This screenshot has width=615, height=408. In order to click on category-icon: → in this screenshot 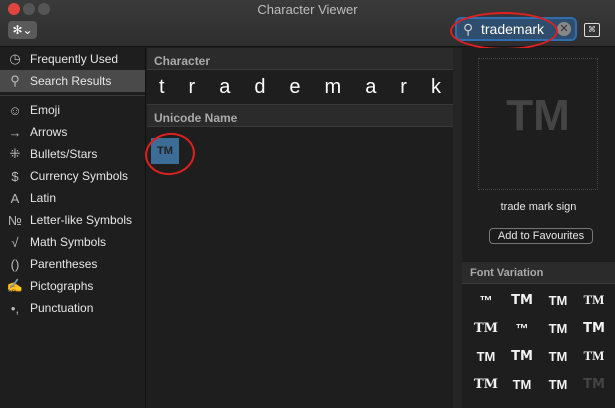, I will do `click(15, 132)`.